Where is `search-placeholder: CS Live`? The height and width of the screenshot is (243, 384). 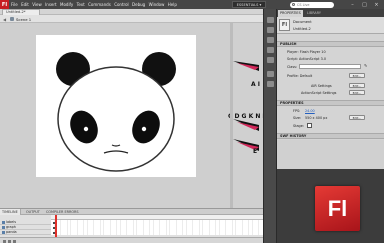
search-placeholder: CS Live is located at coordinates (303, 4).